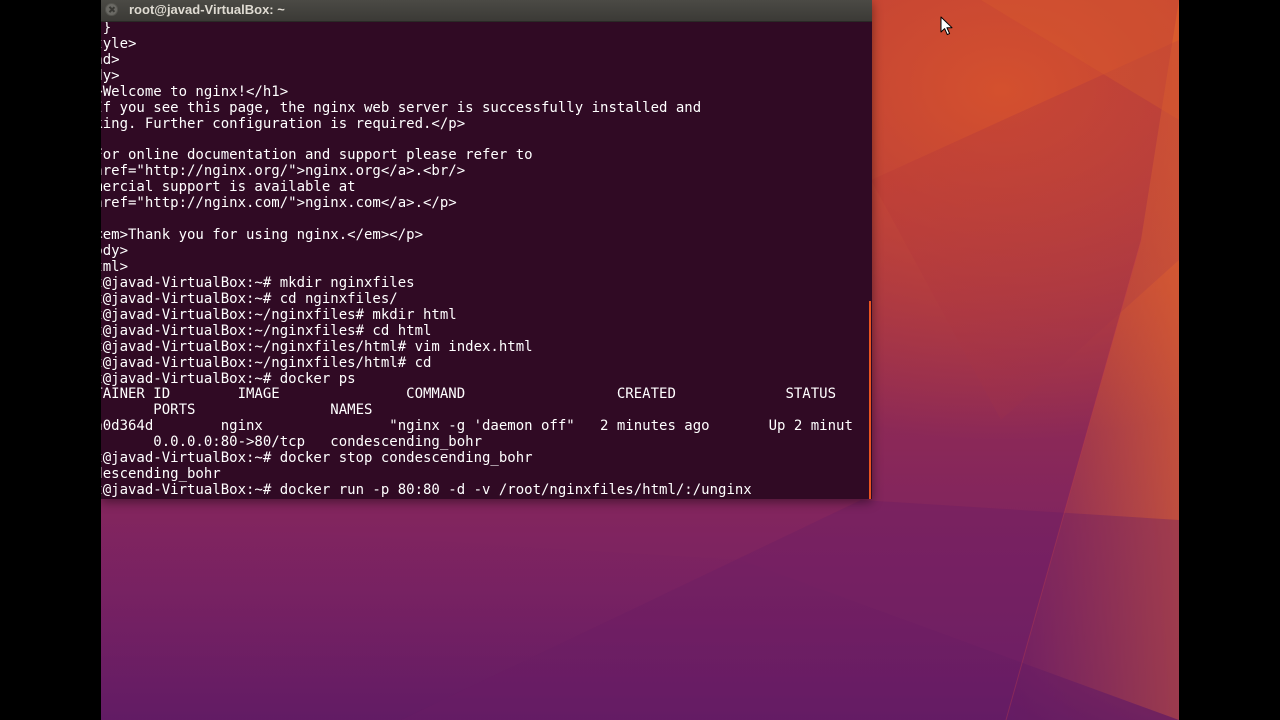  I want to click on terminal-titlebar: root@javad-VirtualBox: ~, so click(486, 11).